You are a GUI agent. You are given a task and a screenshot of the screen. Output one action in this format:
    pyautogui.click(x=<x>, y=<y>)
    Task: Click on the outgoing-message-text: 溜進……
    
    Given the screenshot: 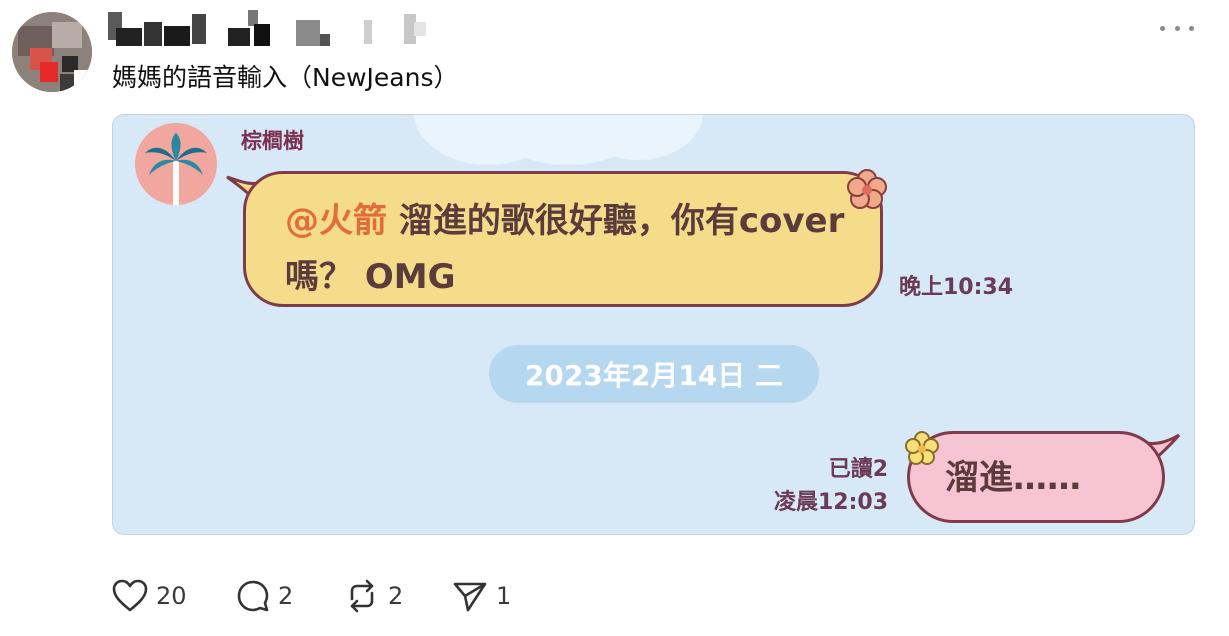 What is the action you would take?
    pyautogui.click(x=1013, y=478)
    